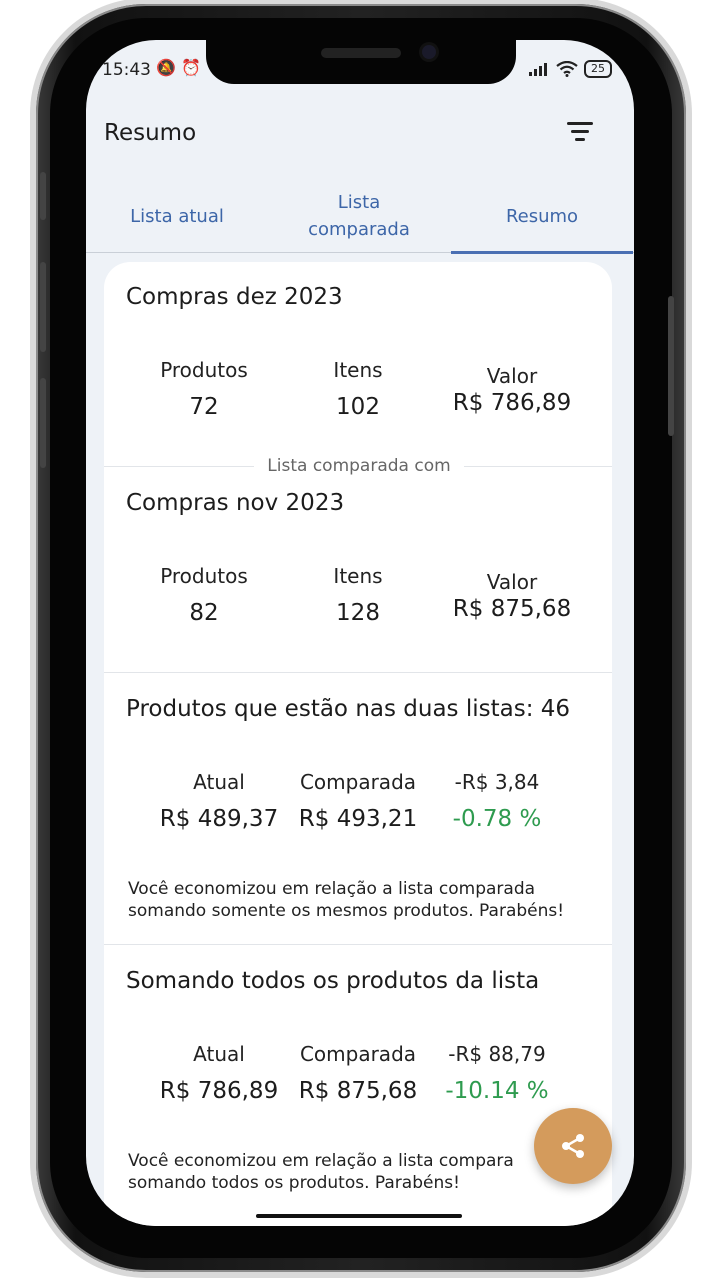 The image size is (720, 1280). What do you see at coordinates (126, 70) in the screenshot?
I see `status-time: 15:43` at bounding box center [126, 70].